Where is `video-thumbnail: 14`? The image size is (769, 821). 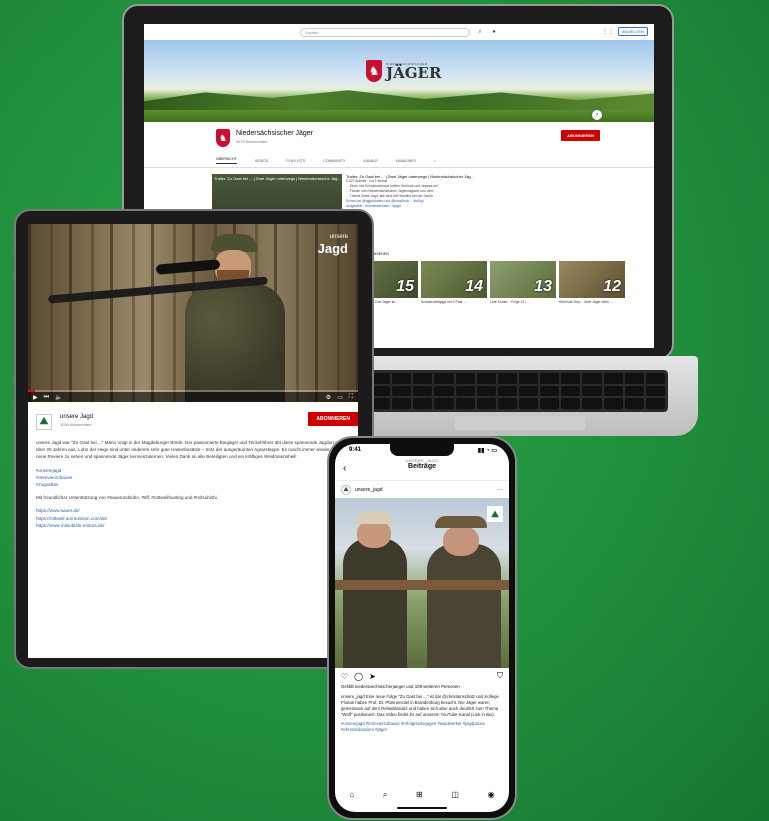
video-thumbnail: 14 is located at coordinates (454, 279).